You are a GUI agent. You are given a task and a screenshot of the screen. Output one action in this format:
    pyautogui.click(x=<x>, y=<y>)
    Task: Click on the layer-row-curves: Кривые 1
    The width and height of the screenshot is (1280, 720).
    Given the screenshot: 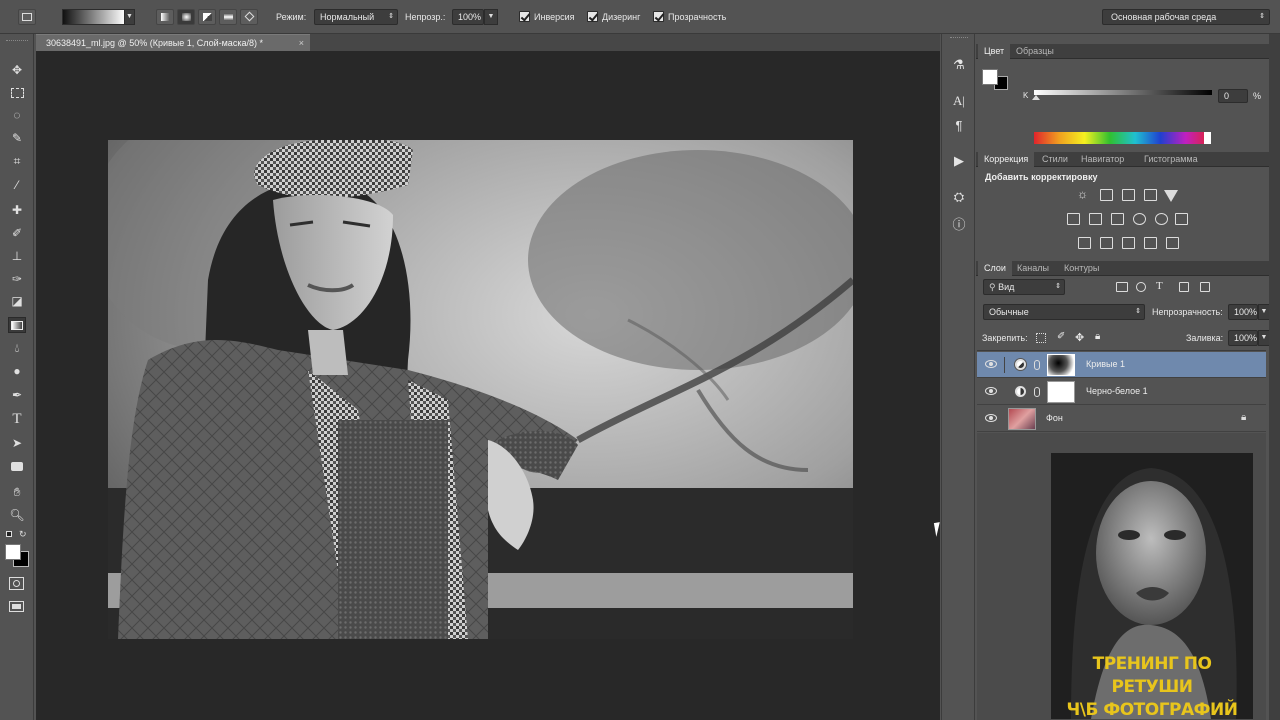 What is the action you would take?
    pyautogui.click(x=1121, y=365)
    